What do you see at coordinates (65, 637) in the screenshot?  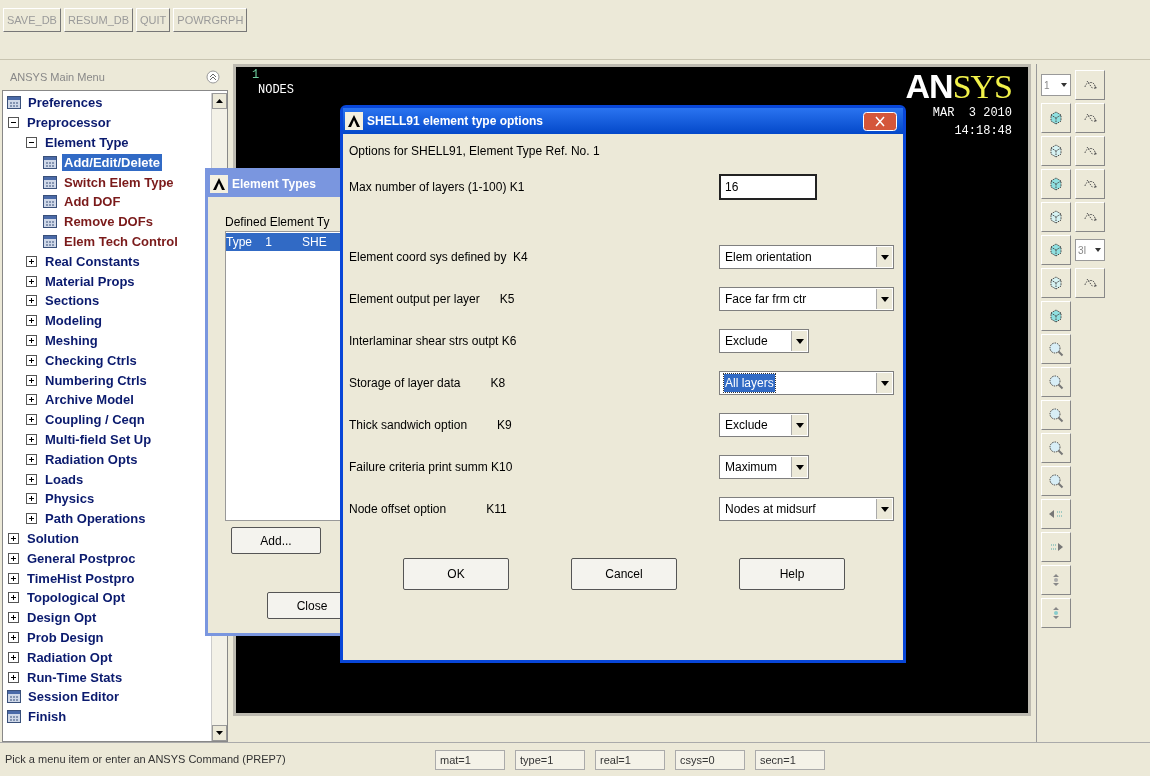 I see `menu-group: Prob Design` at bounding box center [65, 637].